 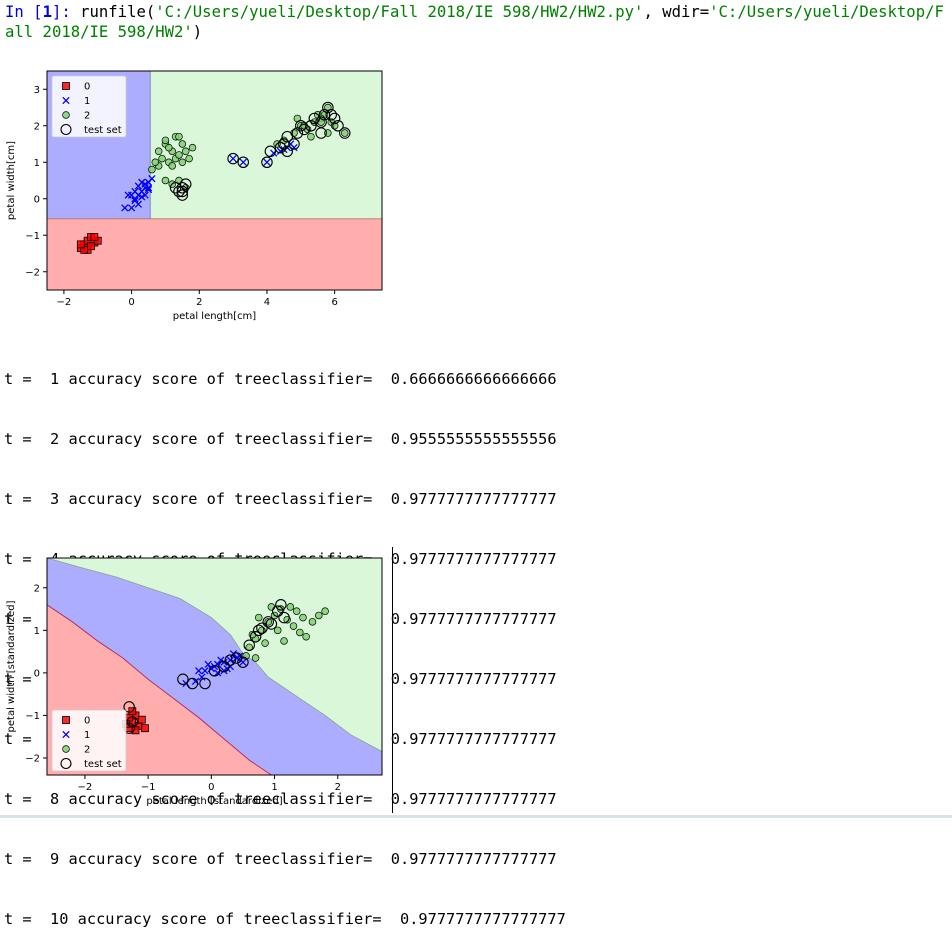 What do you see at coordinates (392, 680) in the screenshot?
I see `output-divider` at bounding box center [392, 680].